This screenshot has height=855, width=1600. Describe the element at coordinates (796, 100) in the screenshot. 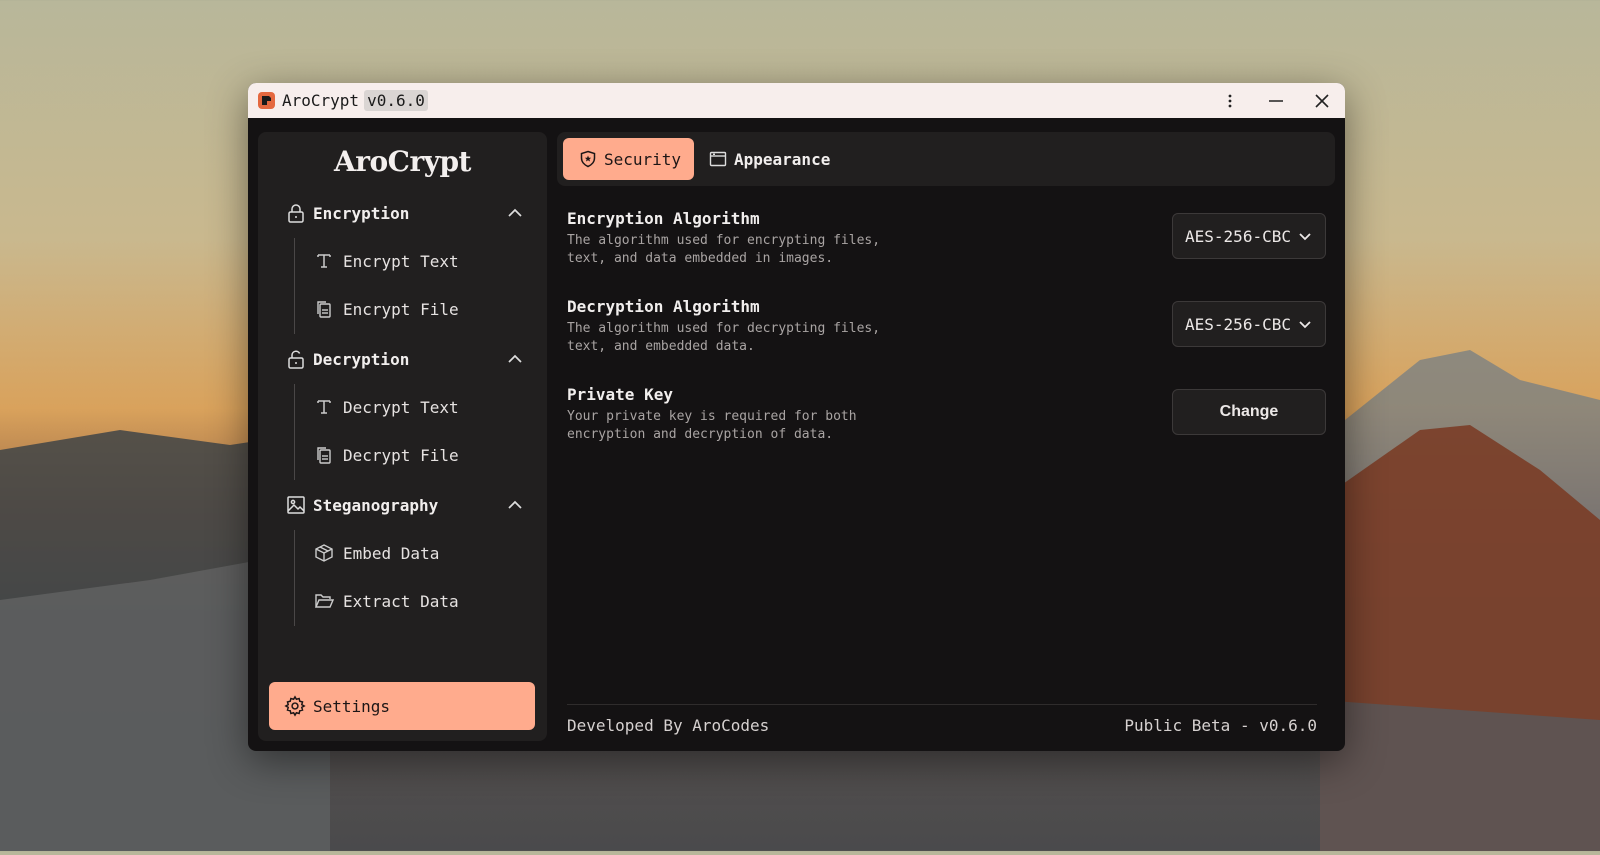

I see `title-bar: AroCrypt v0.6.0` at that location.